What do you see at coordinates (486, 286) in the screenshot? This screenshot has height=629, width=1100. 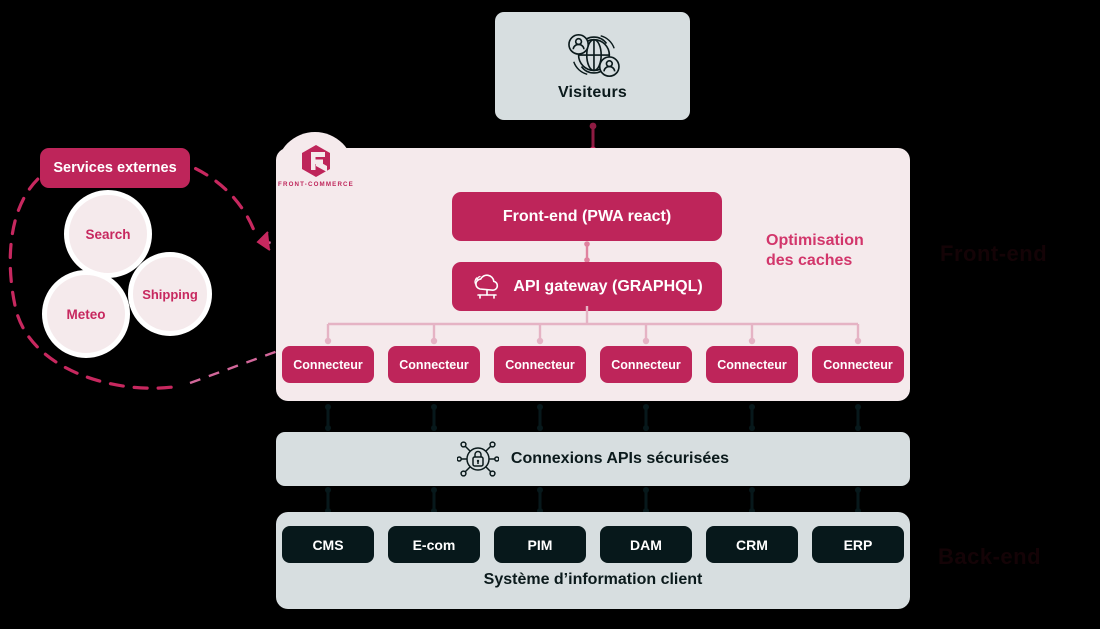 I see `cloud-network-icon` at bounding box center [486, 286].